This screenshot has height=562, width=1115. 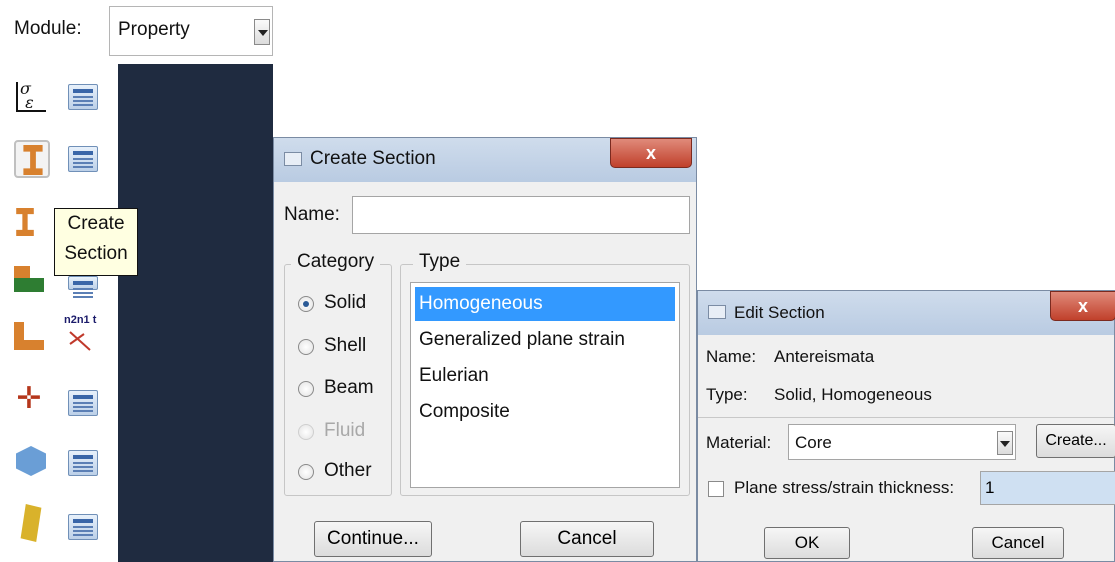 I want to click on module-label: Module:, so click(x=48, y=28).